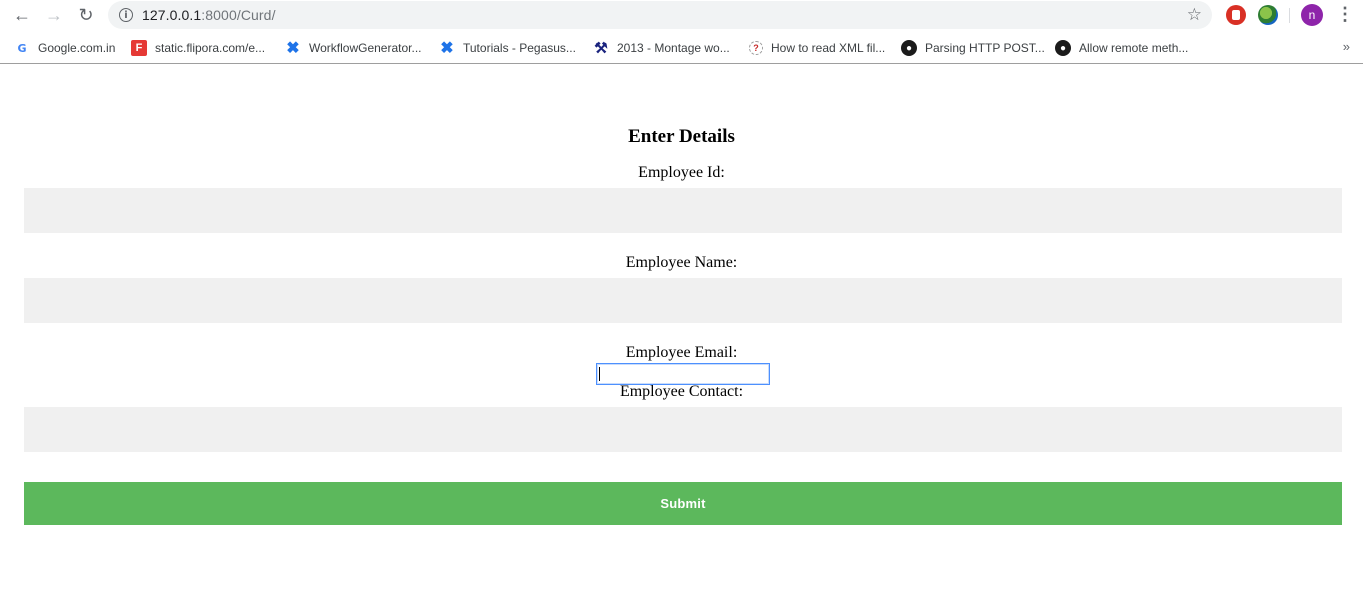  Describe the element at coordinates (126, 15) in the screenshot. I see `site-info-icon: i` at that location.